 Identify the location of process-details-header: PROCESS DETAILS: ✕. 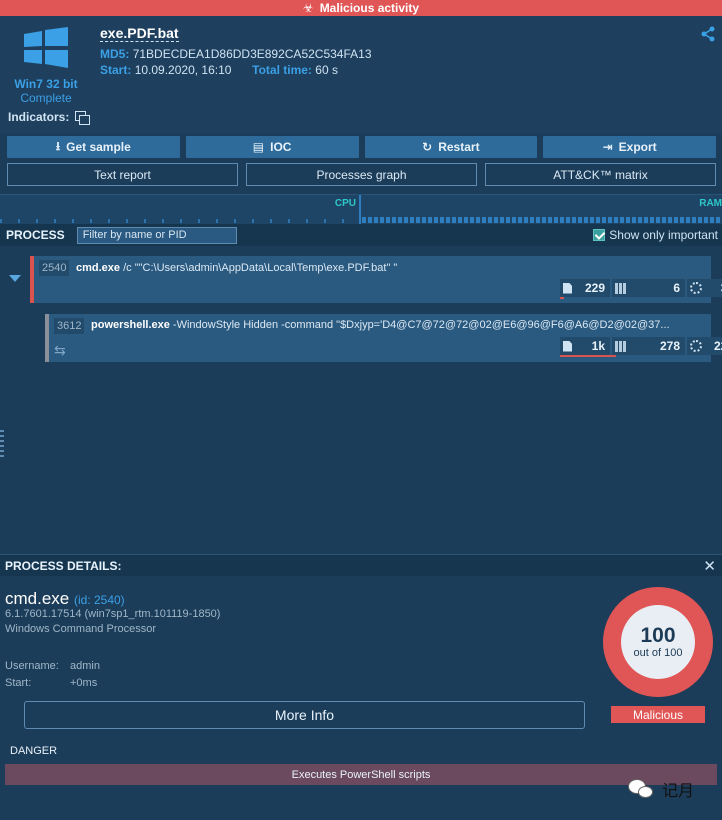
(361, 565).